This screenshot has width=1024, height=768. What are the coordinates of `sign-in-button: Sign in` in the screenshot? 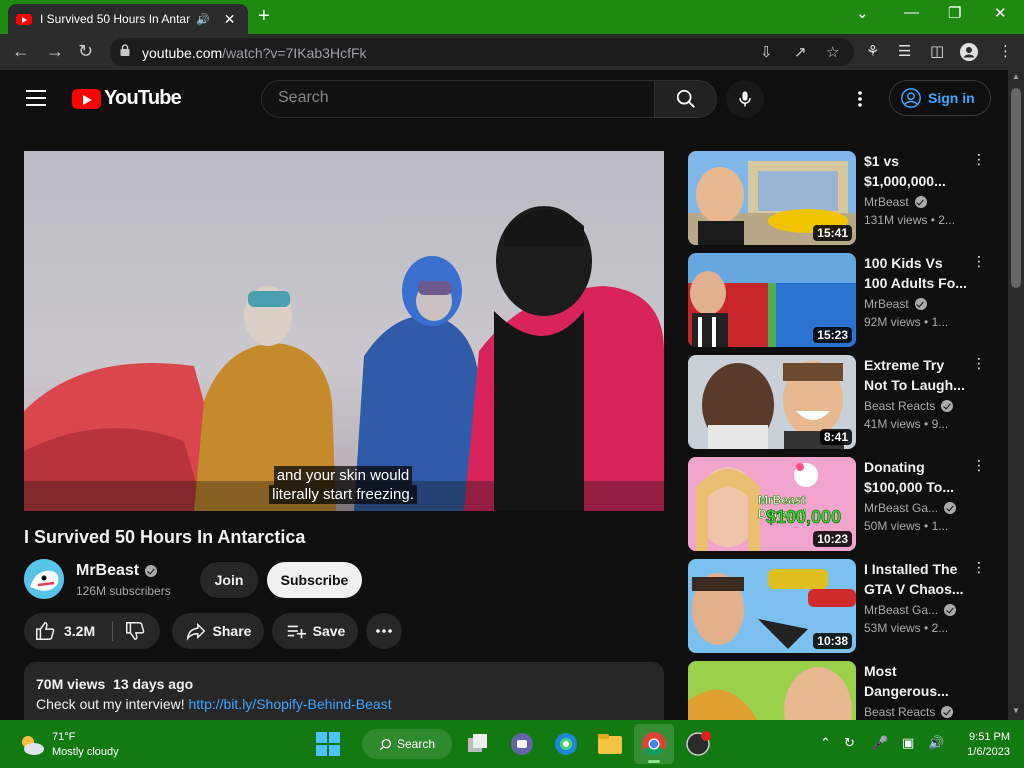 It's located at (940, 98).